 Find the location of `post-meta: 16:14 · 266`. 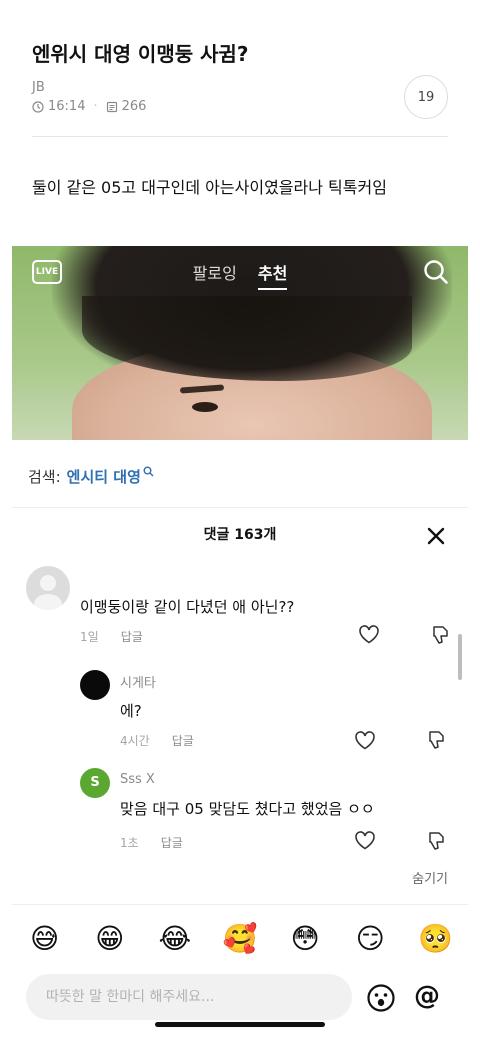

post-meta: 16:14 · 266 is located at coordinates (89, 106).